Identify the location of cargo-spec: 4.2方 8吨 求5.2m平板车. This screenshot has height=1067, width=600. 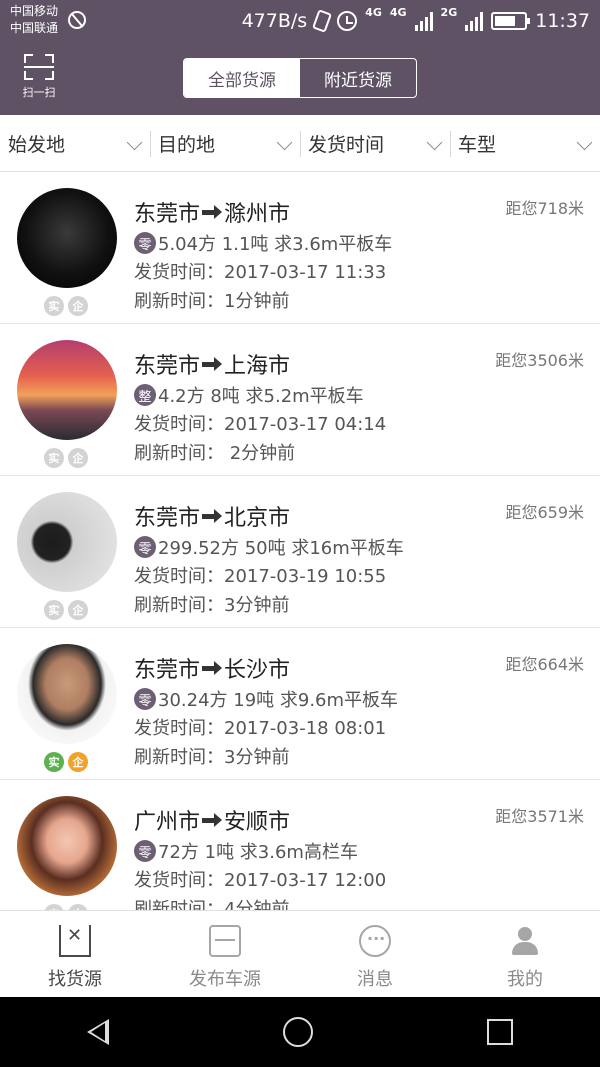
(261, 396).